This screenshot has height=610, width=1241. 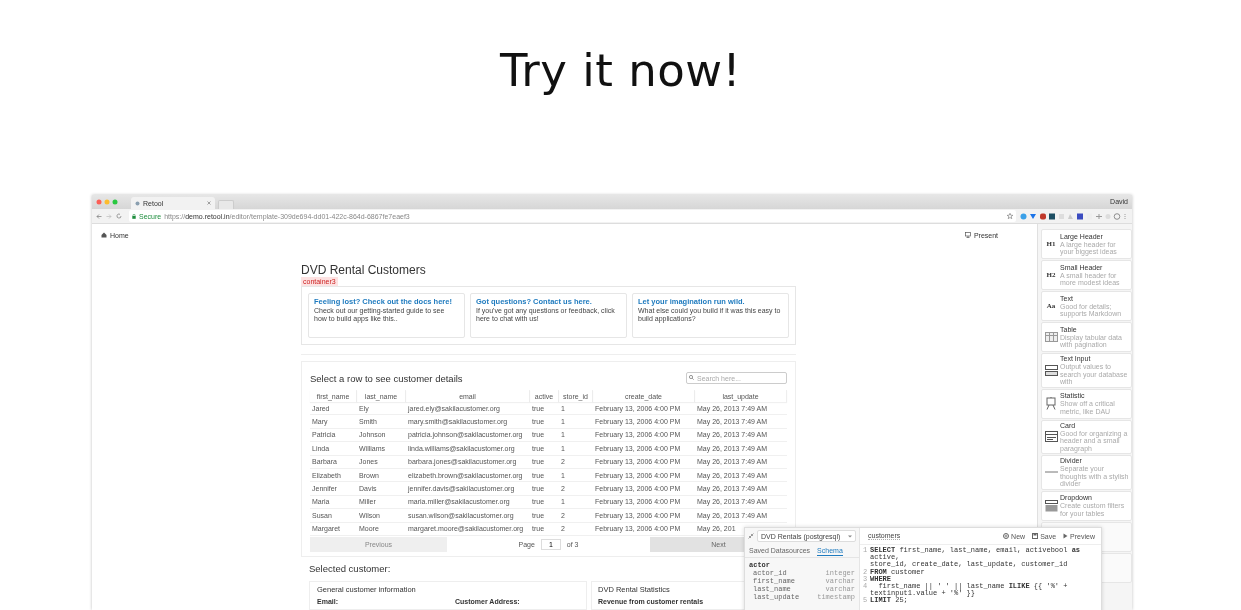 What do you see at coordinates (1035, 536) in the screenshot?
I see `floppy-icon` at bounding box center [1035, 536].